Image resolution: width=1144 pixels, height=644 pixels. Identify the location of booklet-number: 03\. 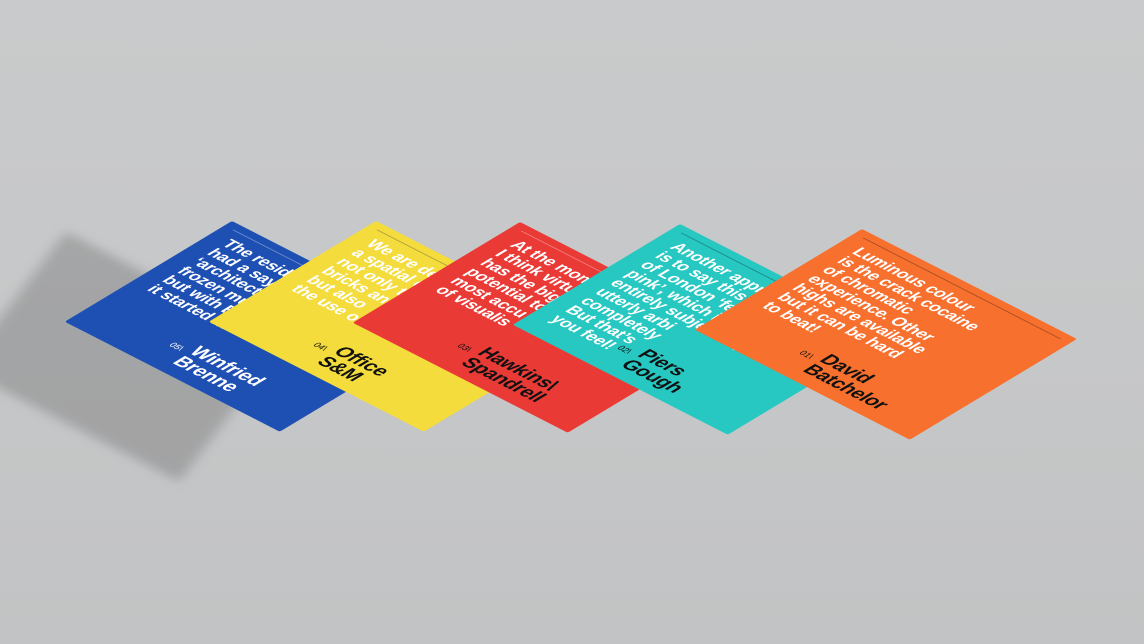
(464, 347).